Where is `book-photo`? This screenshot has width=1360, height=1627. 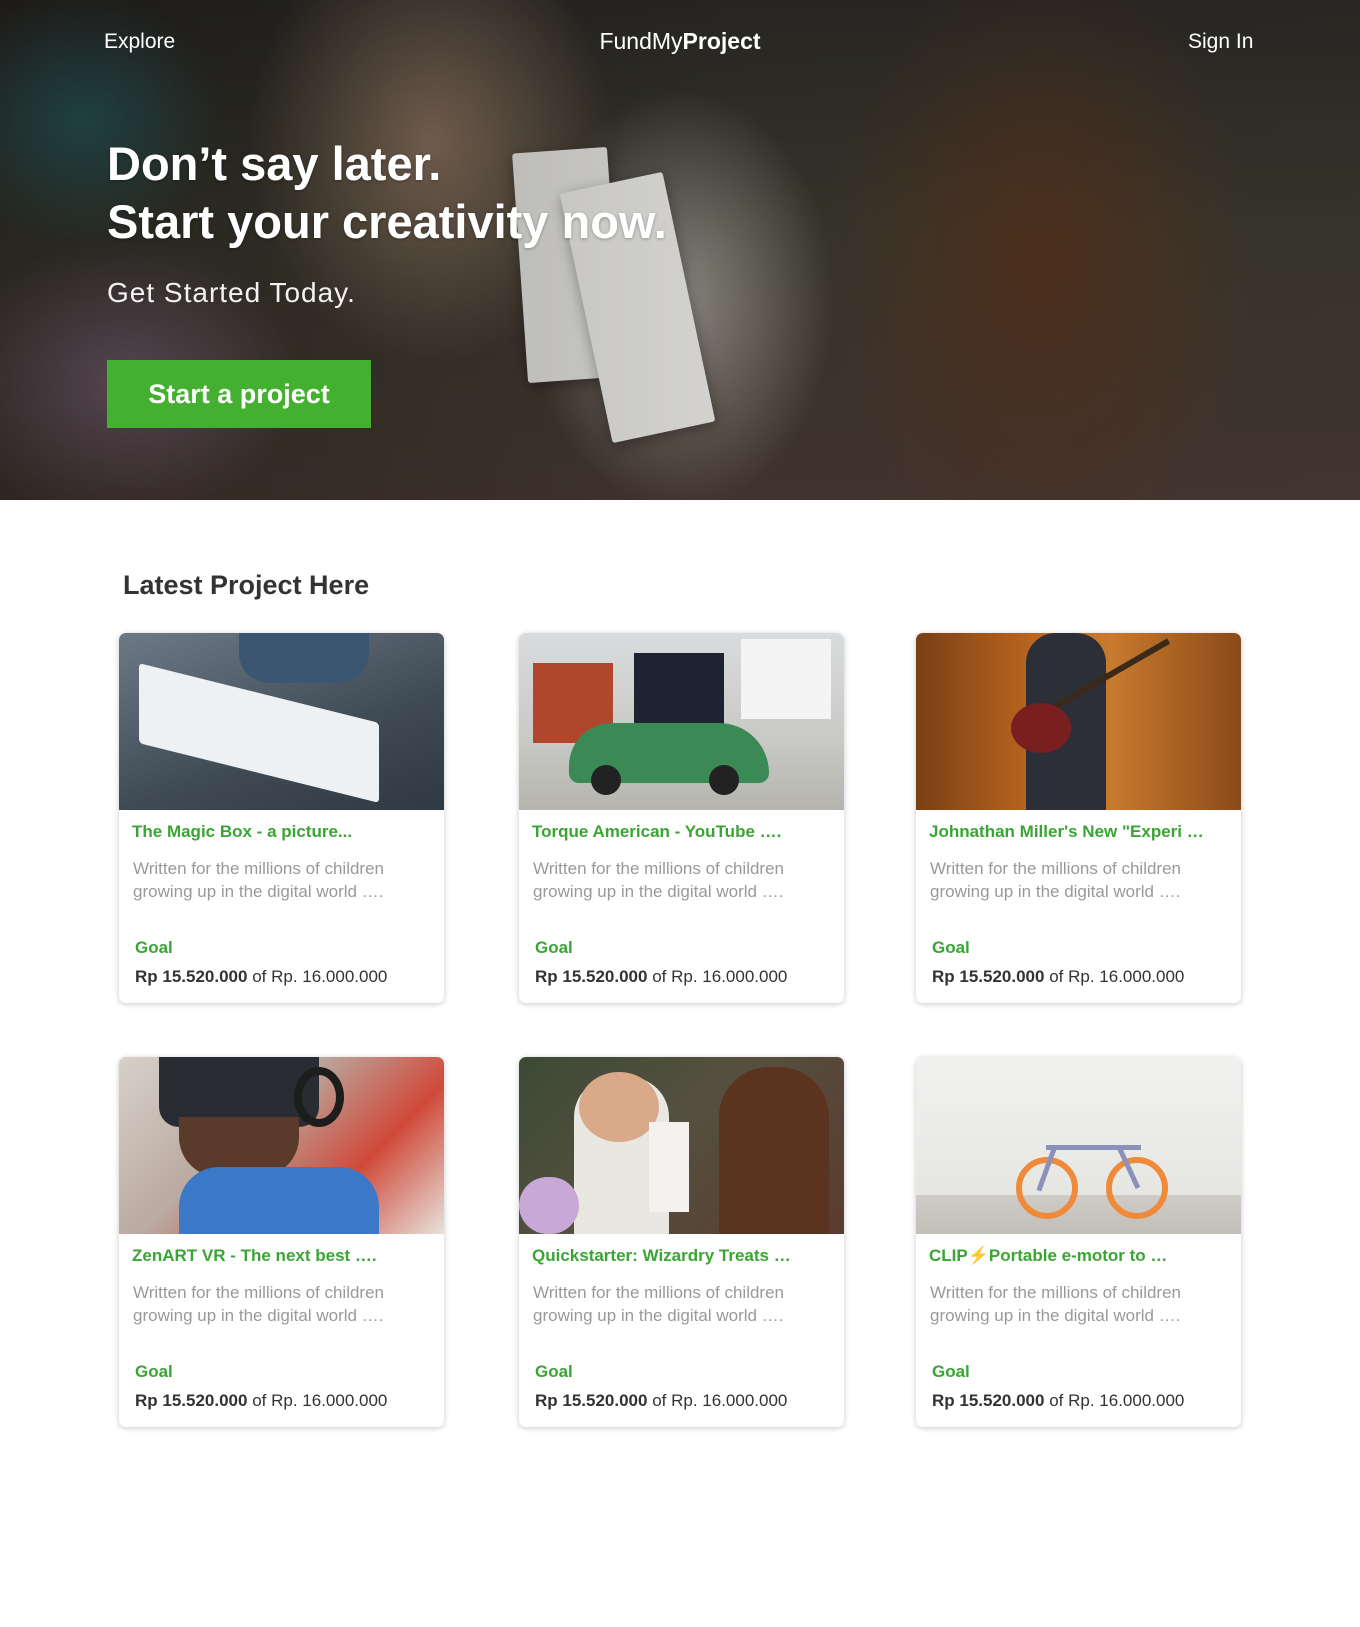 book-photo is located at coordinates (281, 721).